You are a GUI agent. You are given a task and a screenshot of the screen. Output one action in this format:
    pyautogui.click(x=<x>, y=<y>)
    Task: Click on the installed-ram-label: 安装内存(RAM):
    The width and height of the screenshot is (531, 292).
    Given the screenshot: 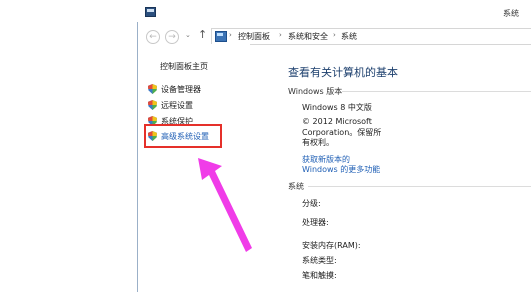 What is the action you would take?
    pyautogui.click(x=331, y=245)
    